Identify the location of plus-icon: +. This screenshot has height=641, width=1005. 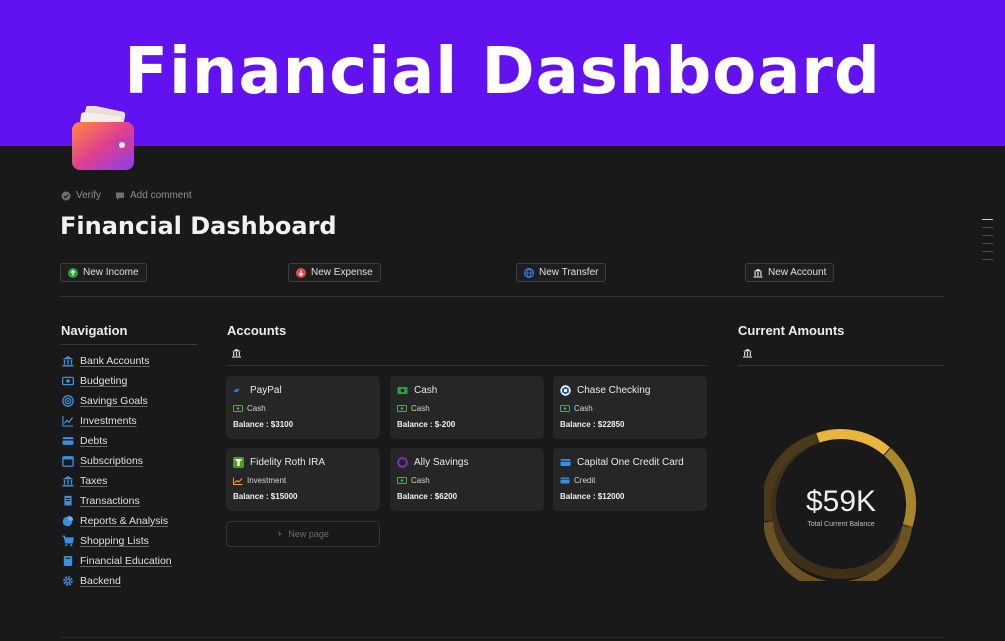
(280, 534).